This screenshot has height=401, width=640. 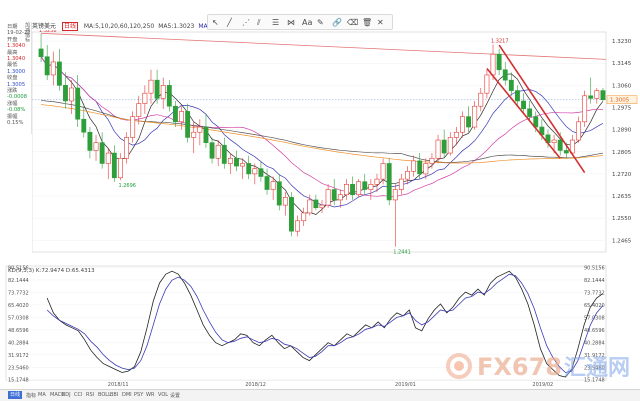 What do you see at coordinates (42, 395) in the screenshot?
I see `indicator-tab: MA` at bounding box center [42, 395].